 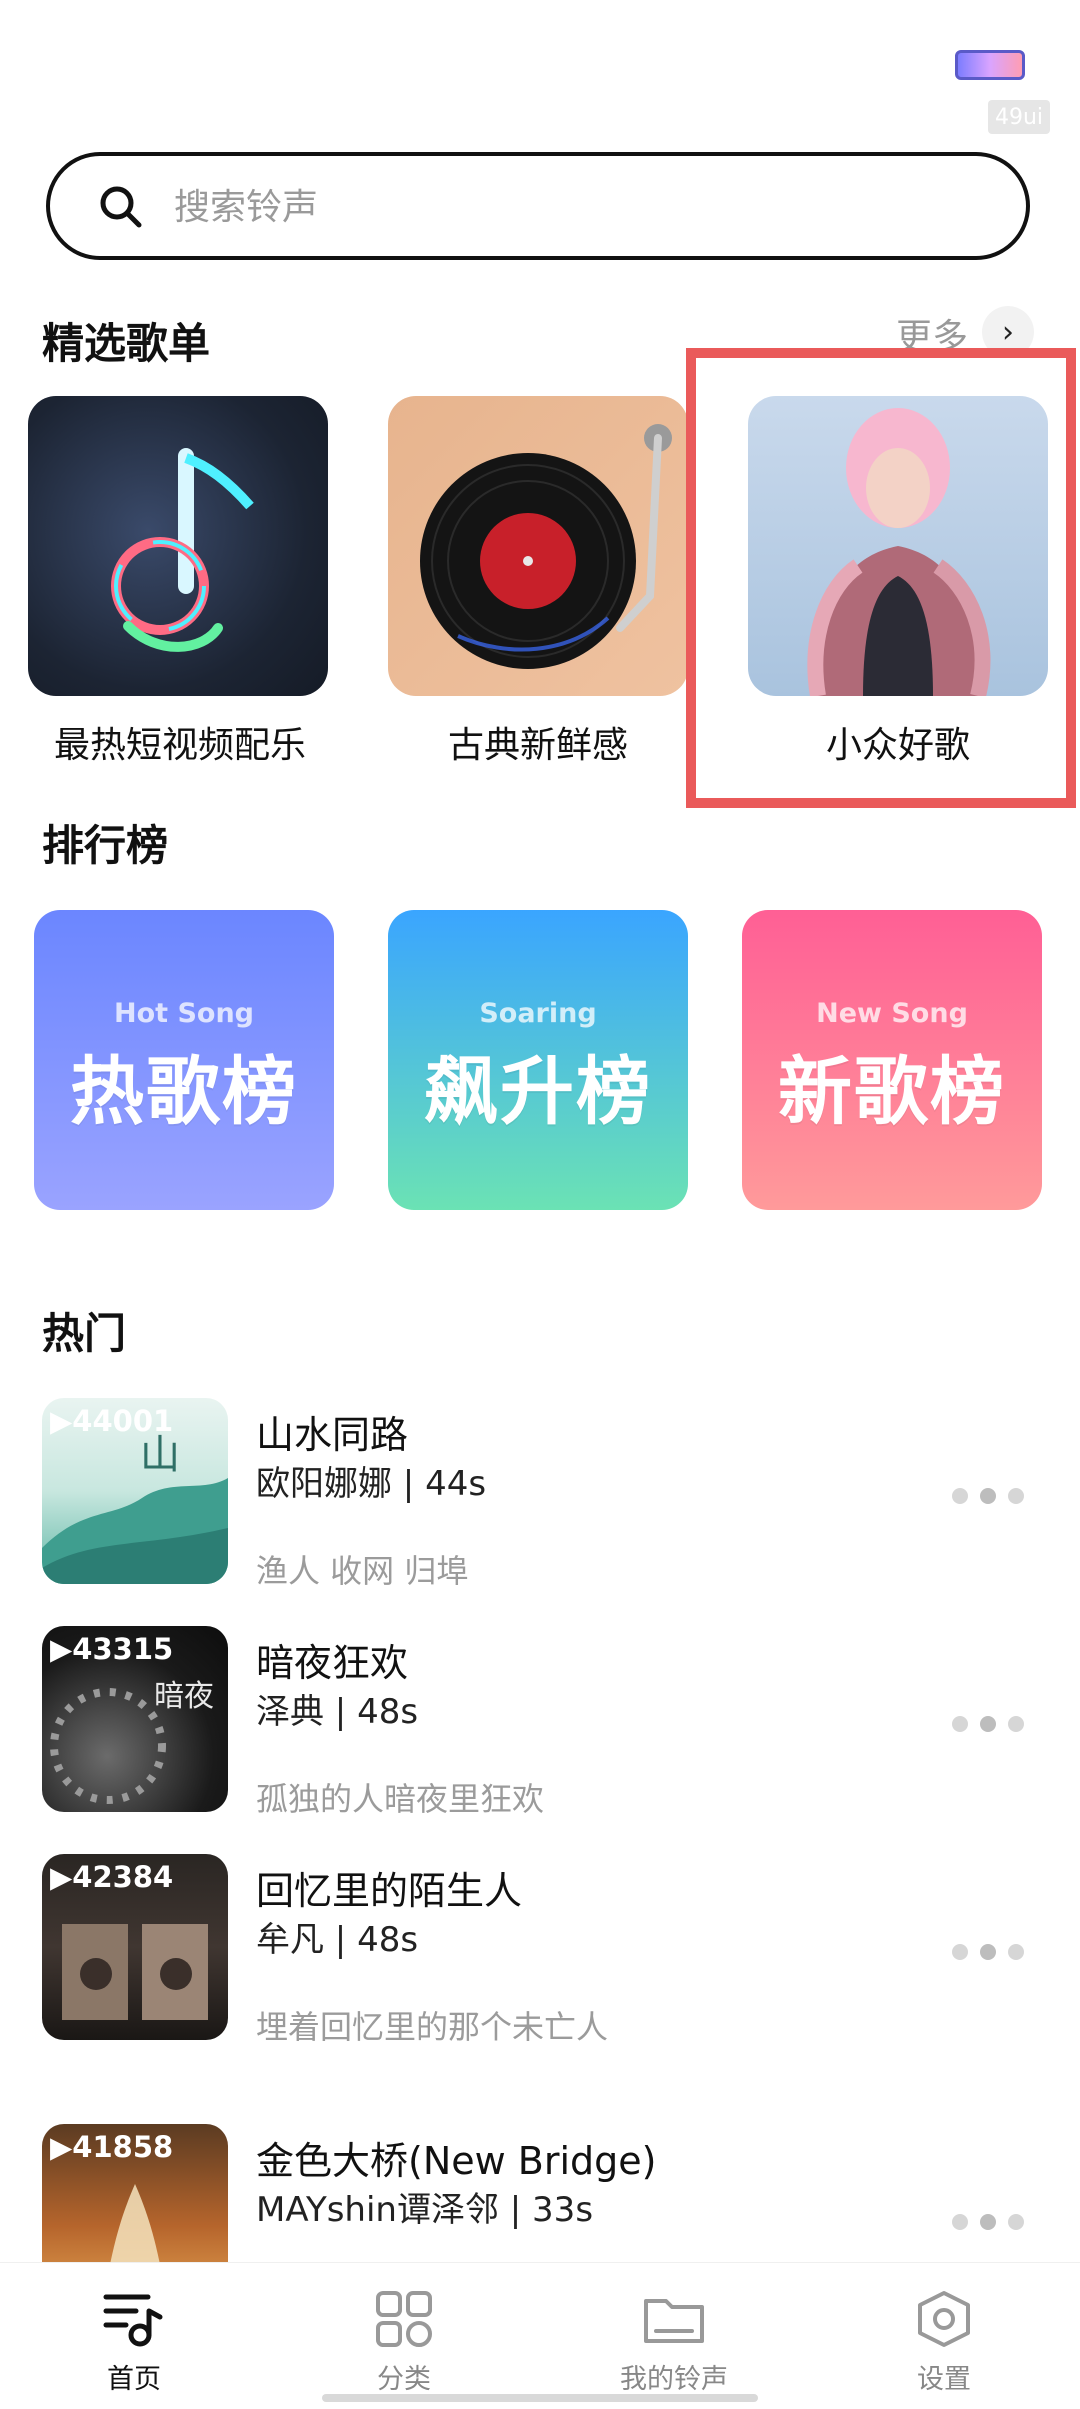 I want to click on tab-category: 分类, so click(x=404, y=2336).